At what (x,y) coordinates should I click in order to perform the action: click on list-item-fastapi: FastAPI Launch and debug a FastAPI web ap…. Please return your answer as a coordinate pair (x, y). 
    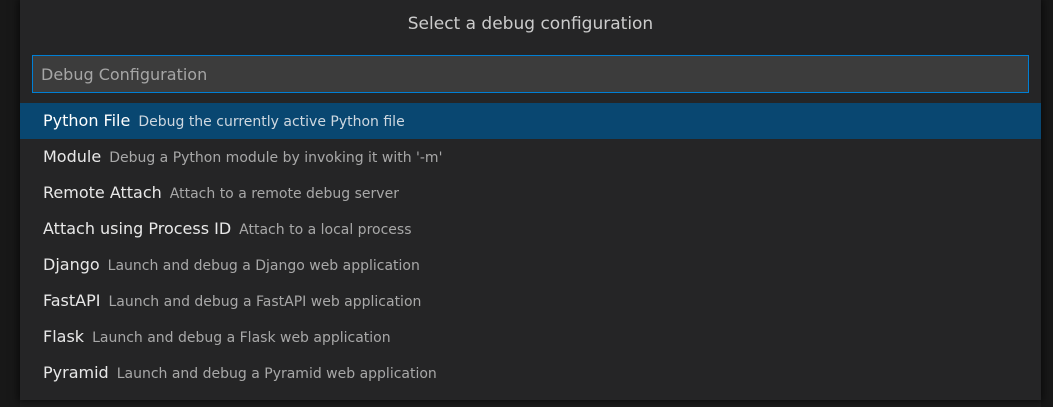
    Looking at the image, I should click on (530, 301).